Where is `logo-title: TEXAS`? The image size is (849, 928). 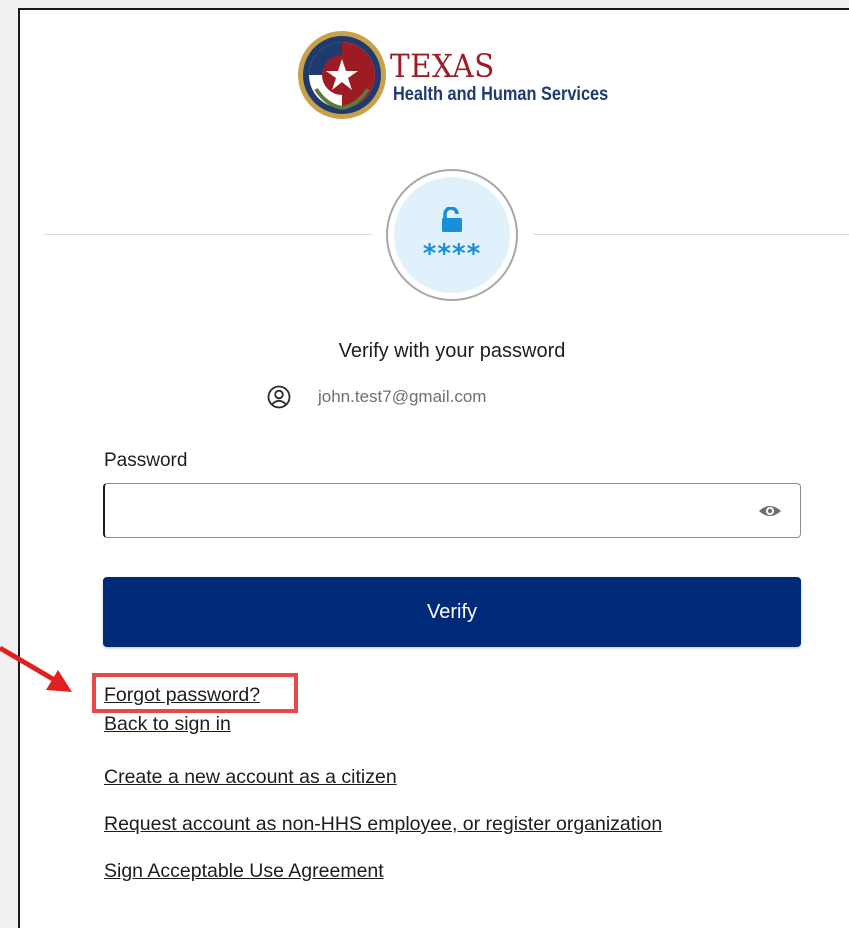 logo-title: TEXAS is located at coordinates (442, 66).